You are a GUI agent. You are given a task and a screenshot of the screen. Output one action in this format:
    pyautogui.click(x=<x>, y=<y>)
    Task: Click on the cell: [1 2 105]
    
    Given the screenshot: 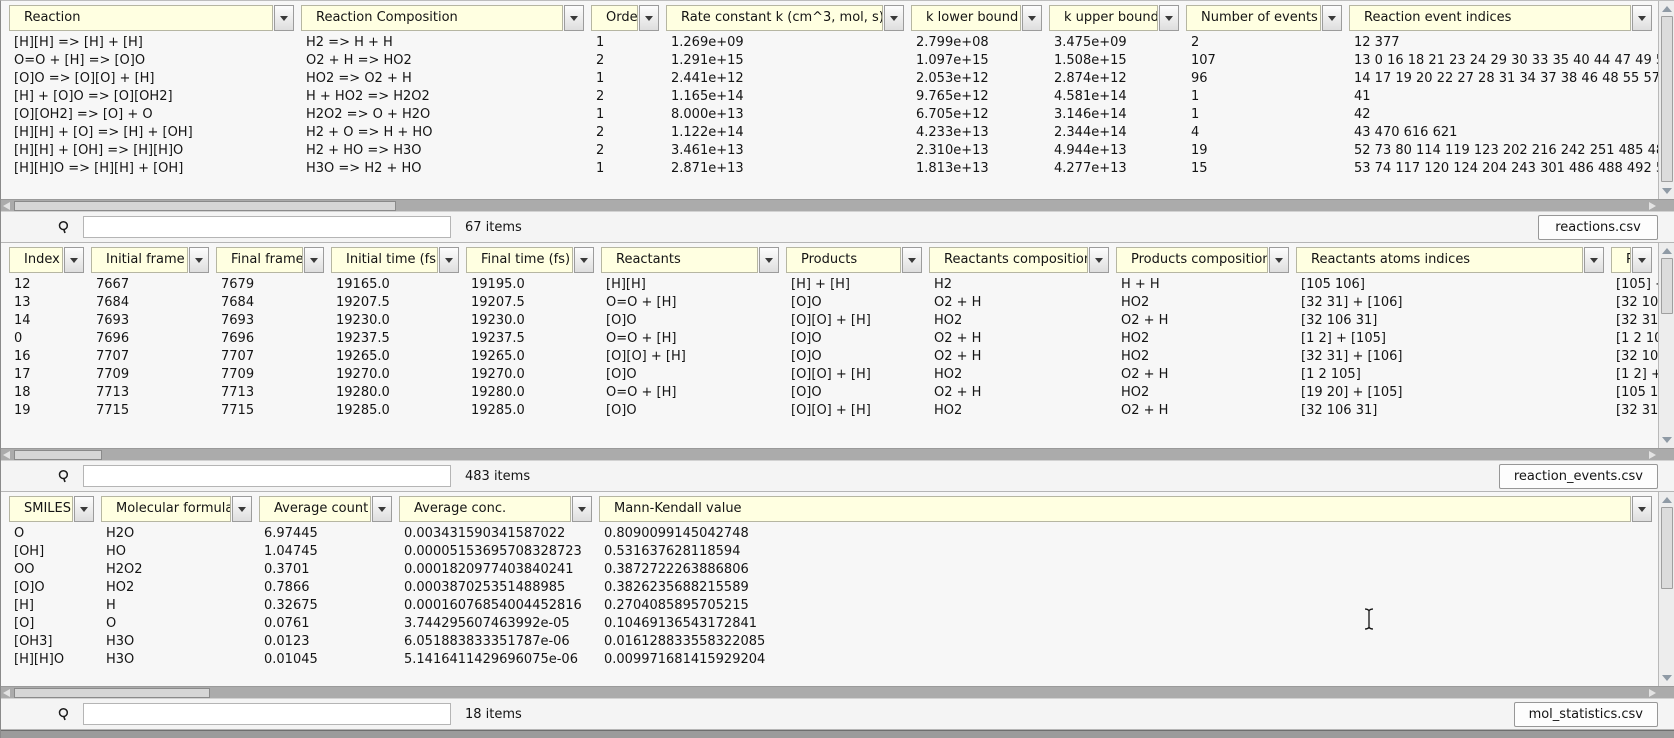 What is the action you would take?
    pyautogui.click(x=1453, y=375)
    